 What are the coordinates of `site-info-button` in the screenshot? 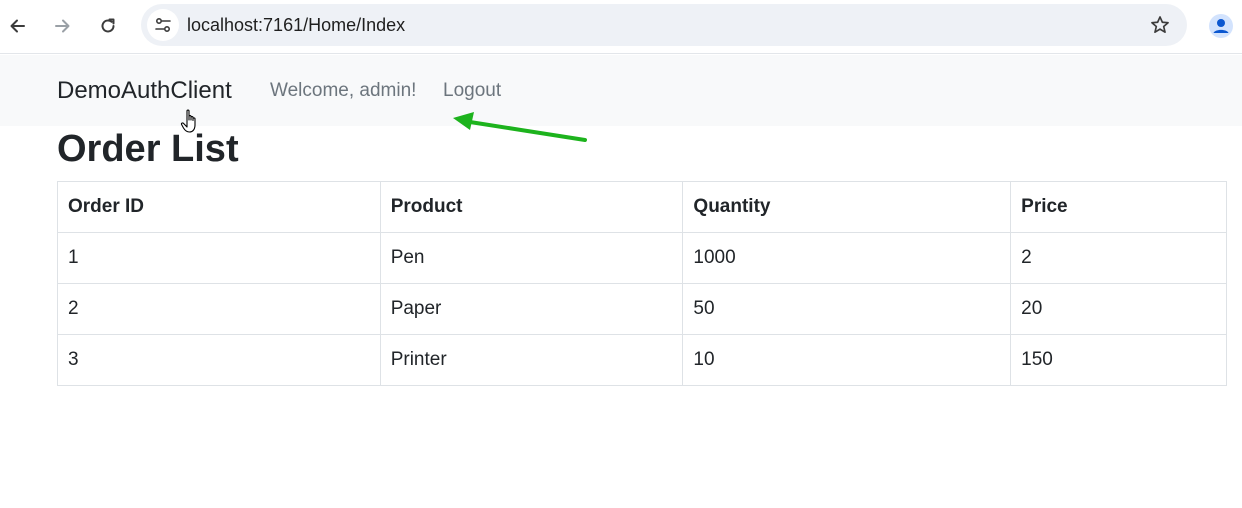 It's located at (163, 25).